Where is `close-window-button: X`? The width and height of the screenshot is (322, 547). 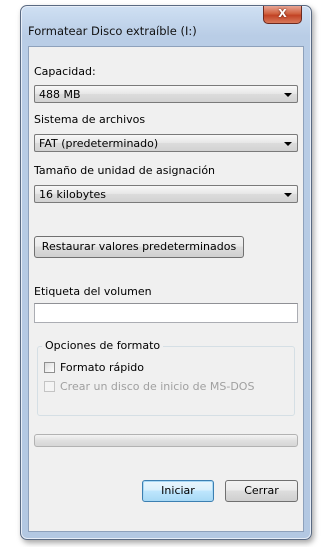 close-window-button: X is located at coordinates (282, 15).